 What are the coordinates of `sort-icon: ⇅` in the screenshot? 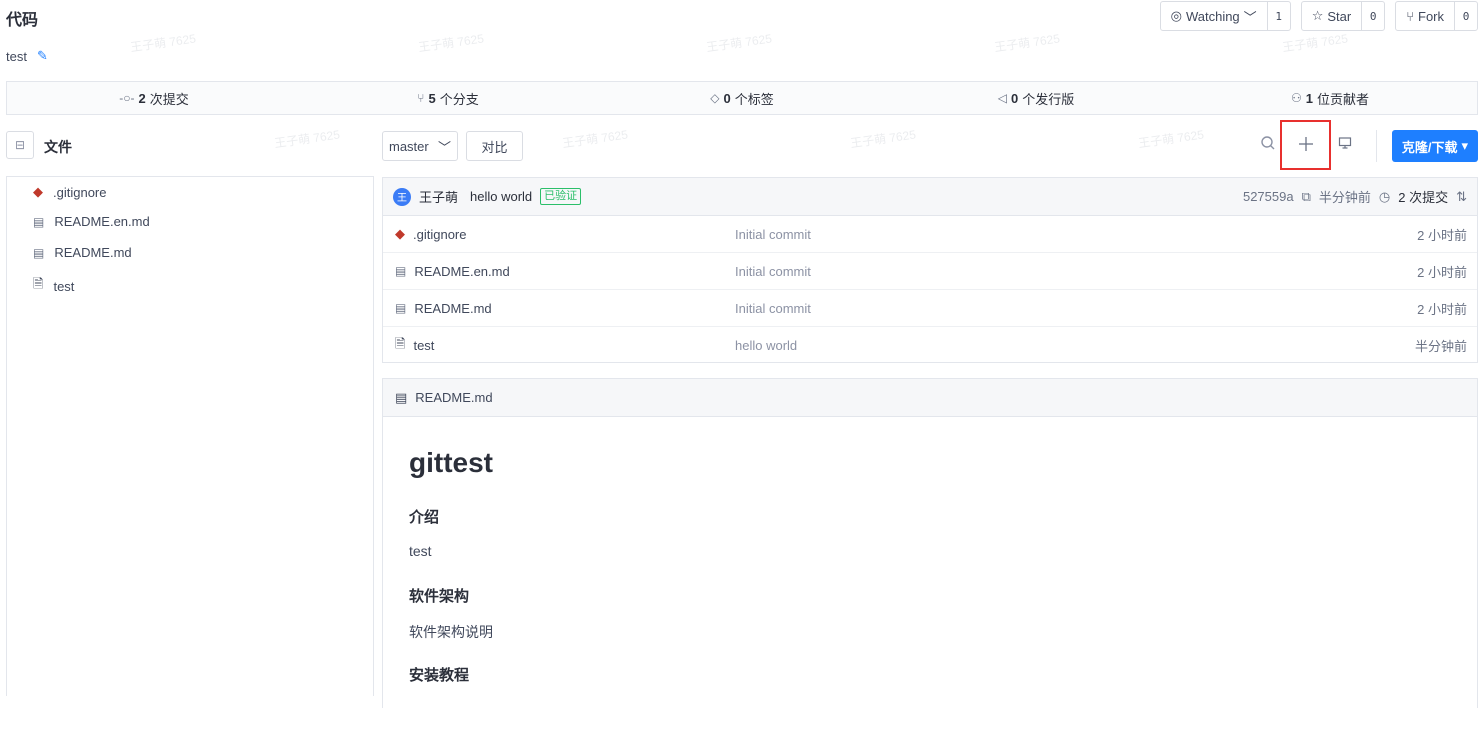 It's located at (1461, 197).